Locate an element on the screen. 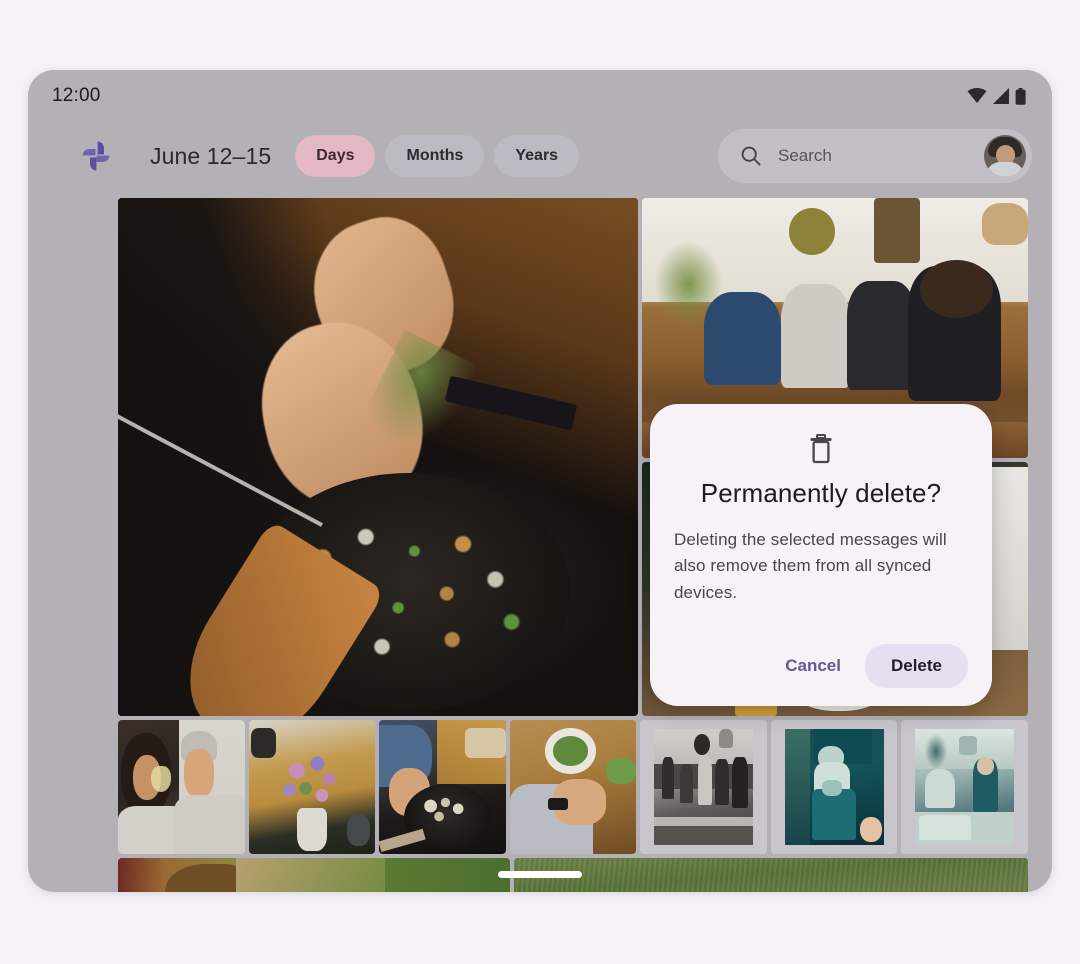  photo-couple-drinking is located at coordinates (181, 787).